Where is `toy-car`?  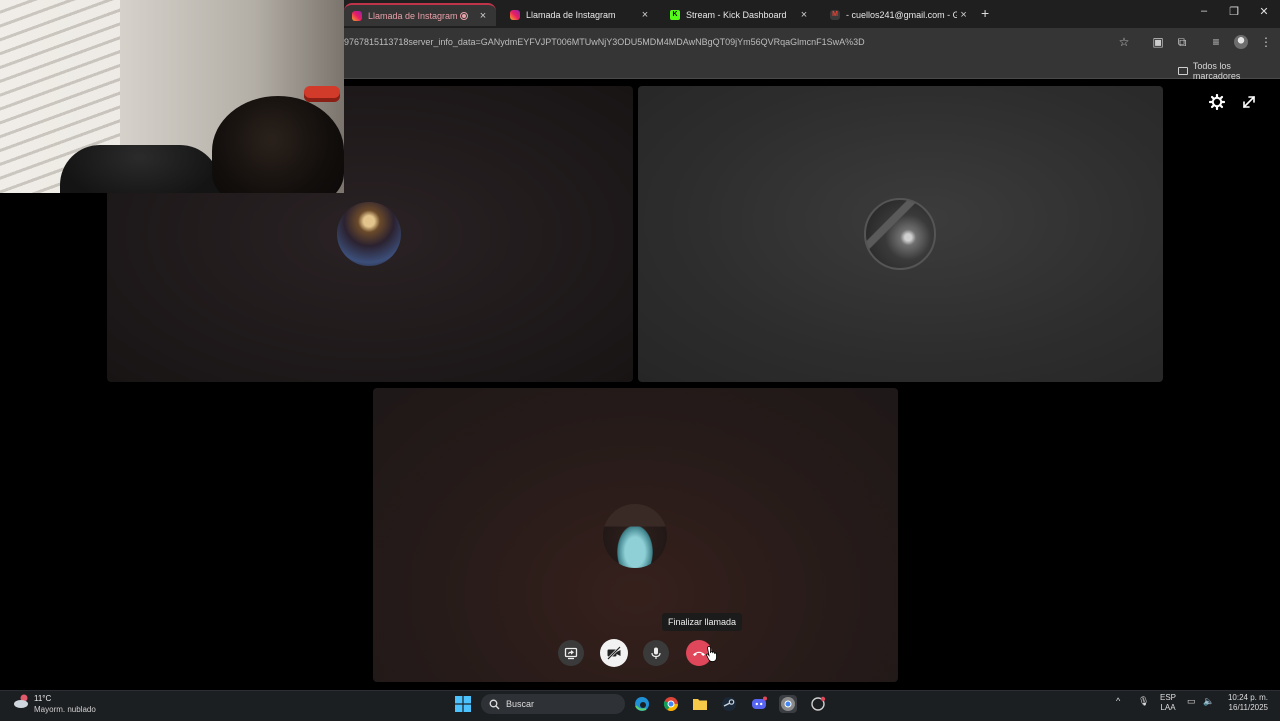 toy-car is located at coordinates (322, 94).